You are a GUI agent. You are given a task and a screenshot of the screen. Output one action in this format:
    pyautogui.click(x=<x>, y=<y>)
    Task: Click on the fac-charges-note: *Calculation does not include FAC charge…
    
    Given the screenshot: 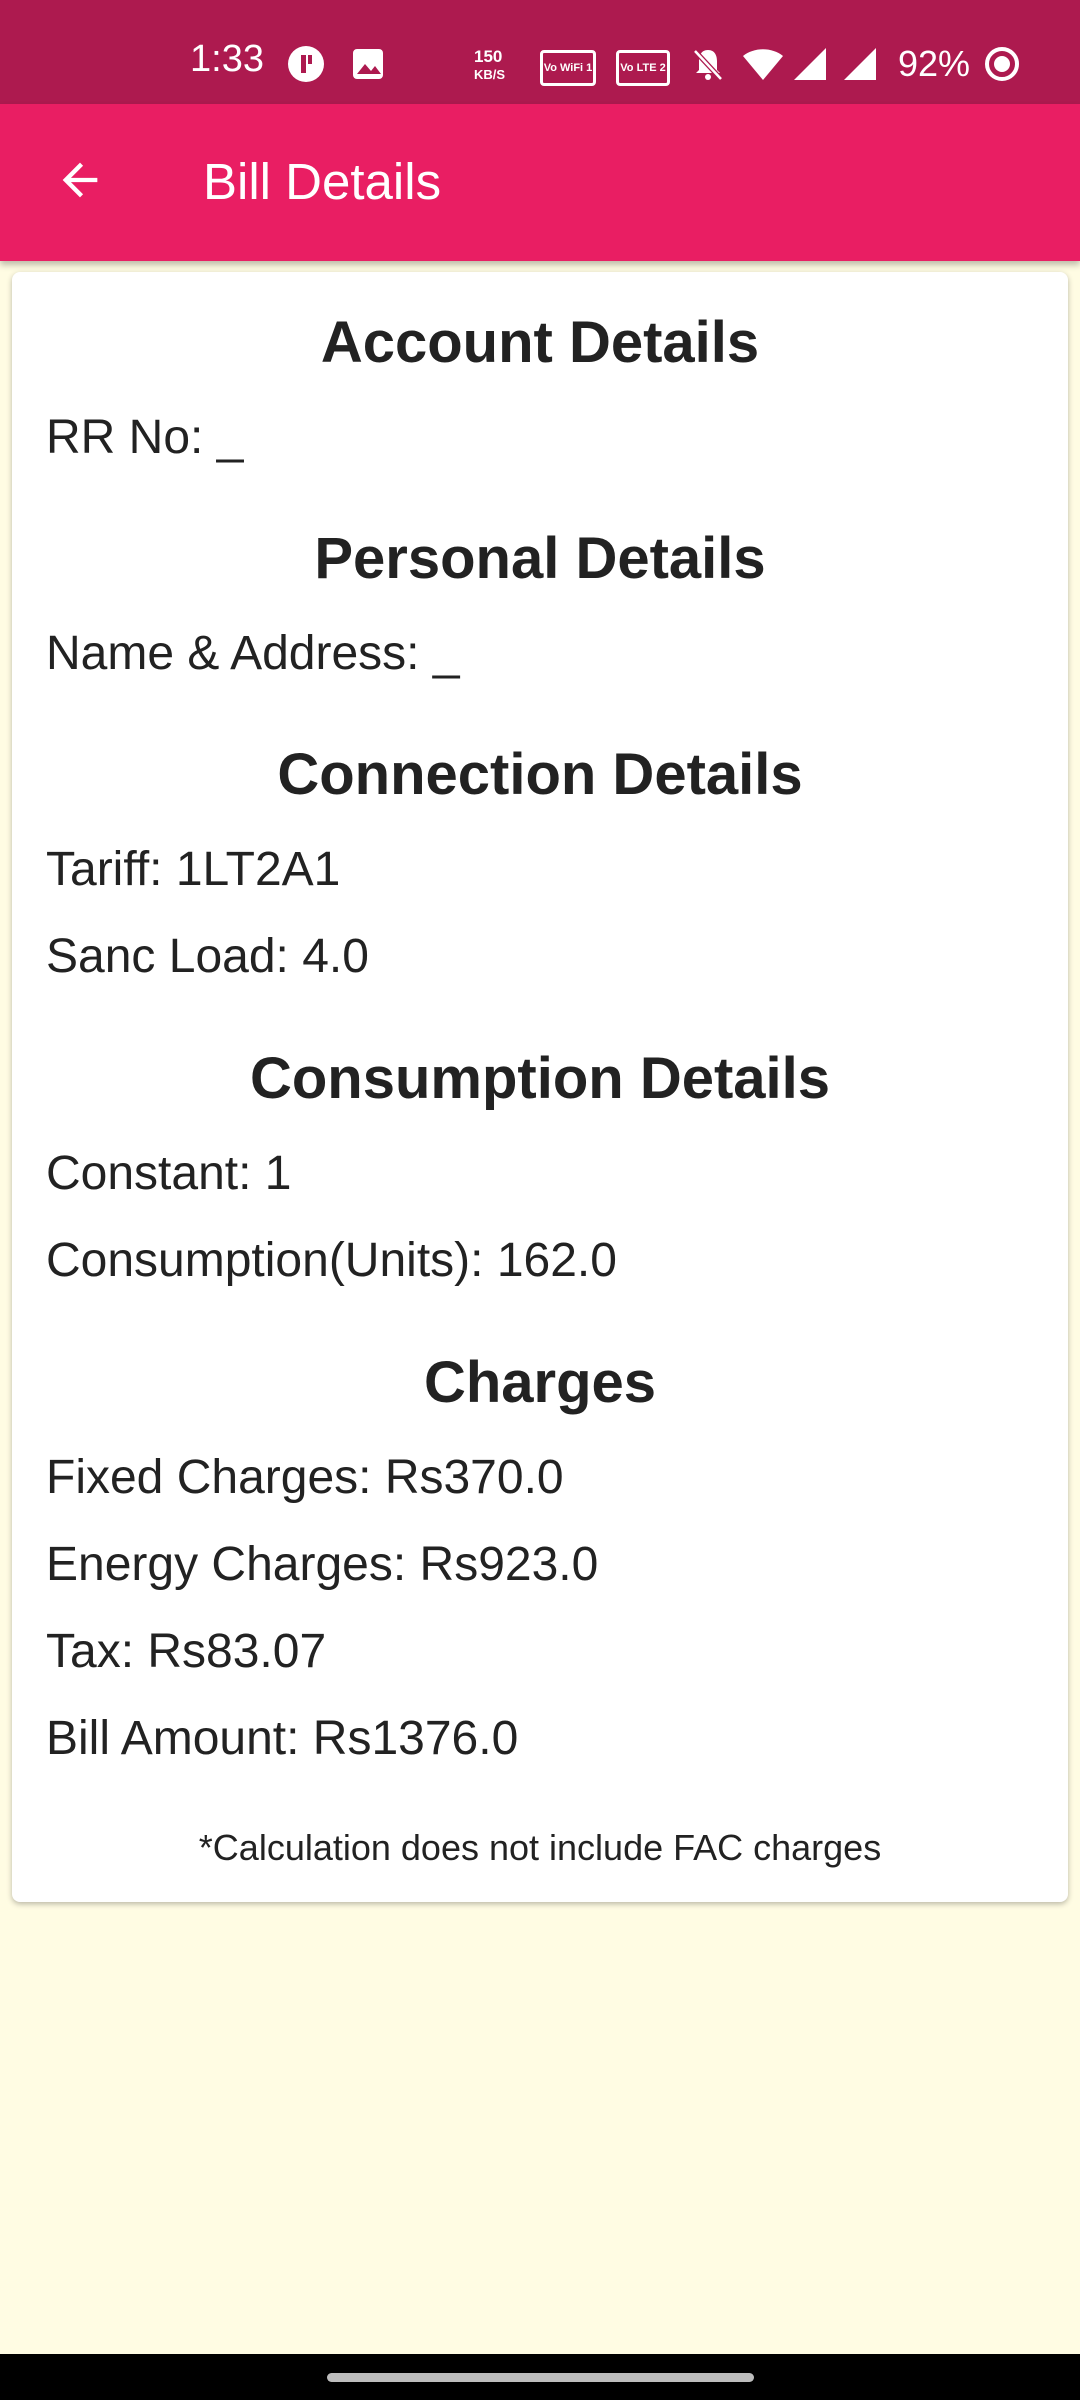 What is the action you would take?
    pyautogui.click(x=540, y=1847)
    